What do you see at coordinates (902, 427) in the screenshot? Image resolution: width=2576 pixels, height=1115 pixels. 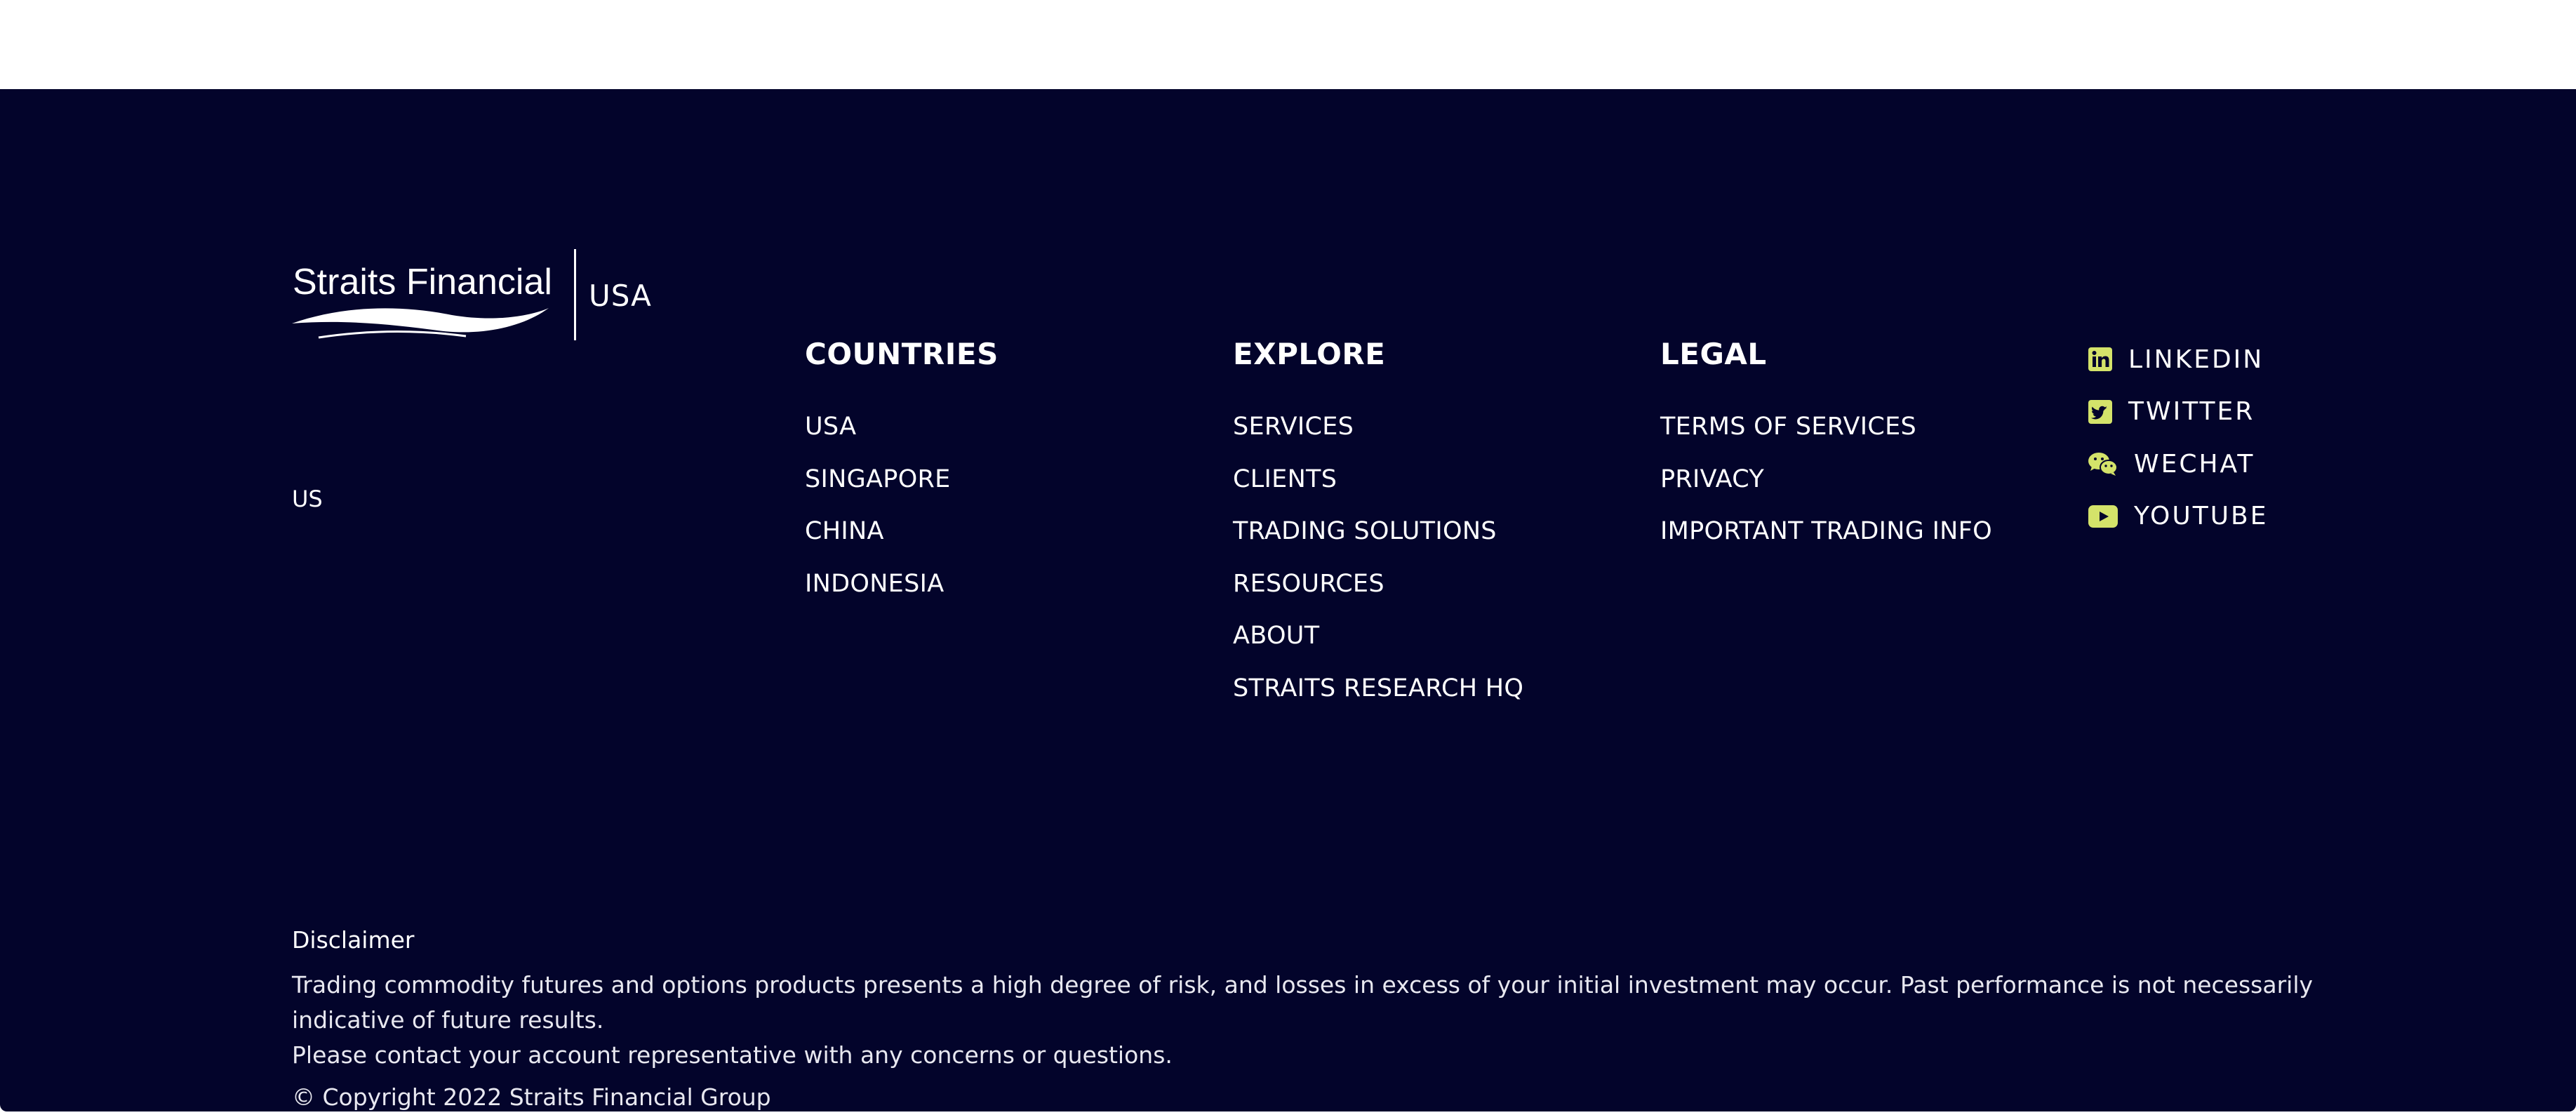 I see `country-link-usa: USA` at bounding box center [902, 427].